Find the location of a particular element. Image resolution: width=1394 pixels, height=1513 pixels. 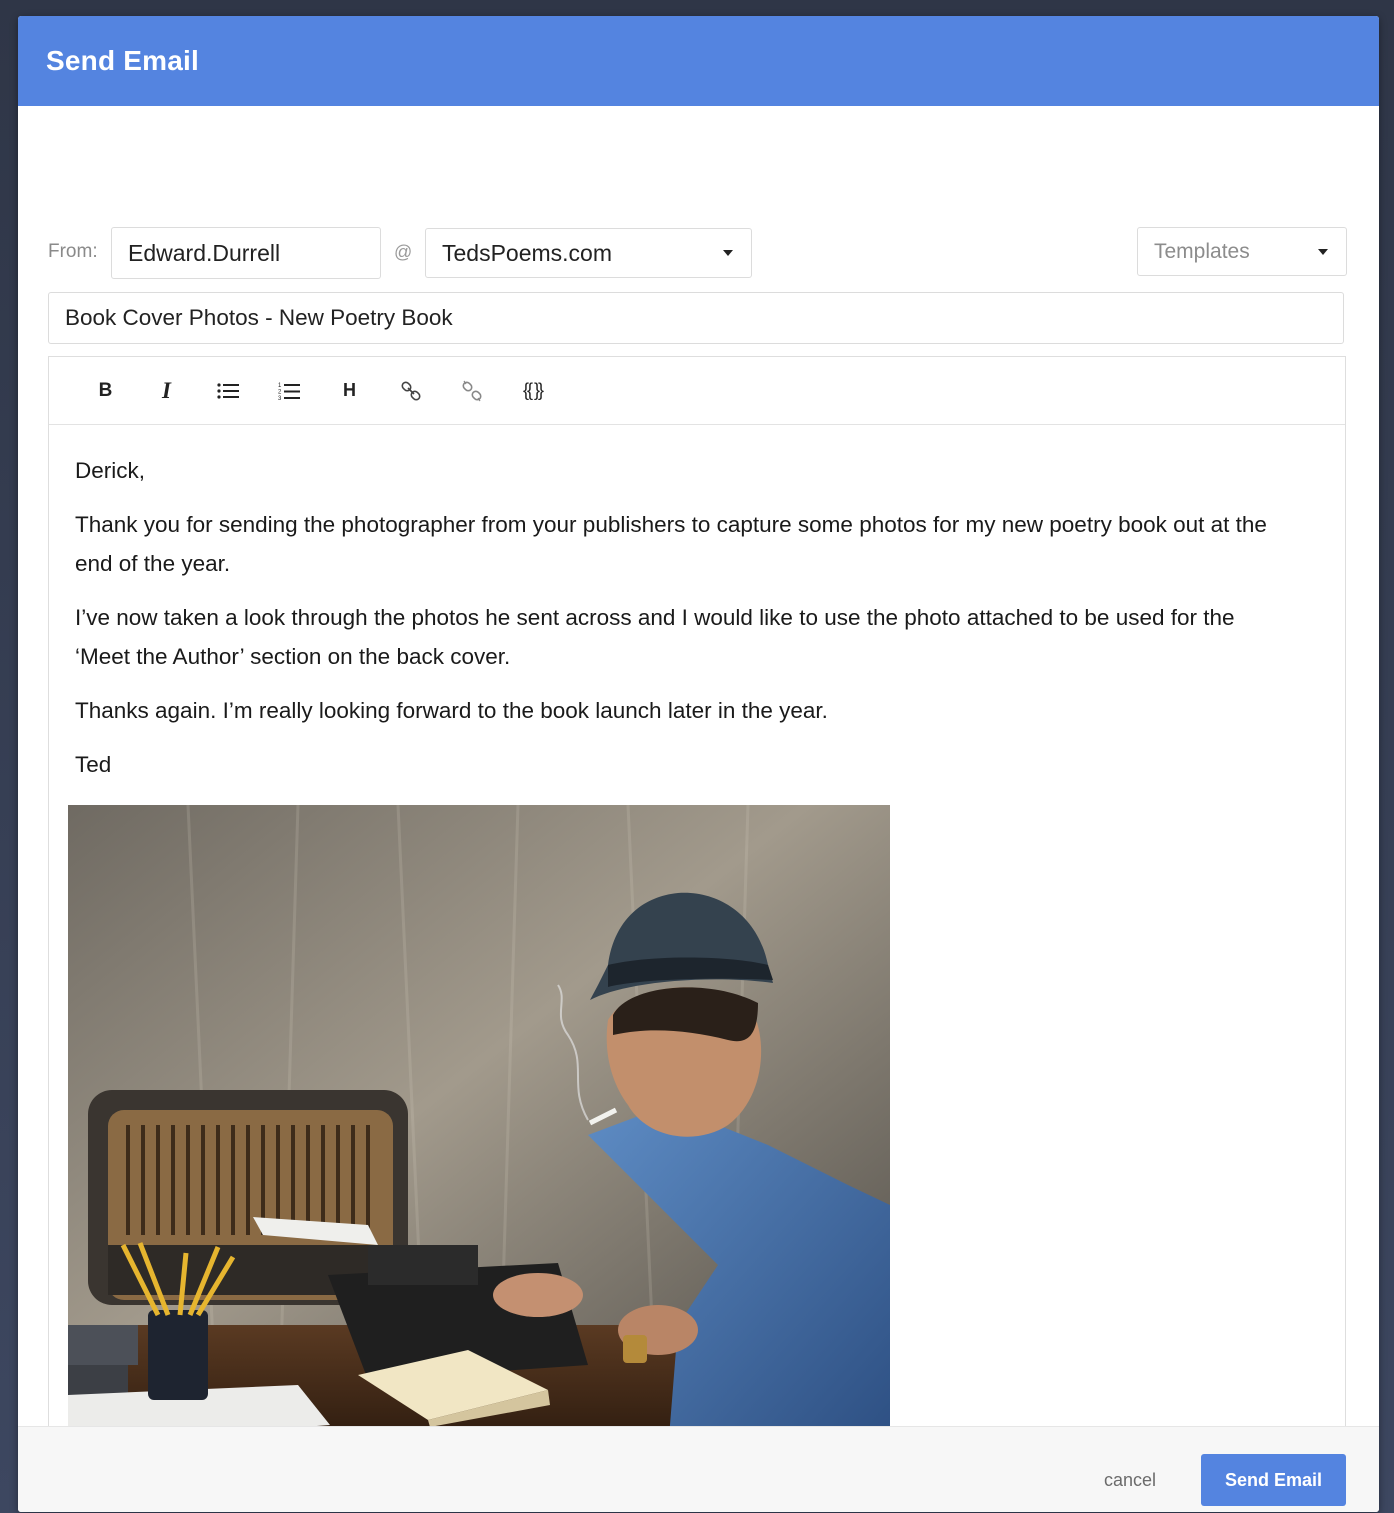

bulleted-list-button is located at coordinates (227, 391).